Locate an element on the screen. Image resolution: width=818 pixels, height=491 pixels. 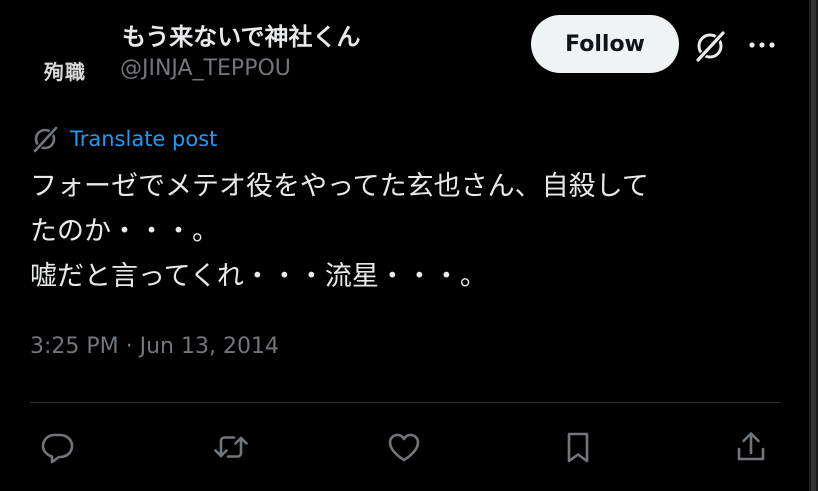
translate-post-label: Translate post is located at coordinates (144, 139).